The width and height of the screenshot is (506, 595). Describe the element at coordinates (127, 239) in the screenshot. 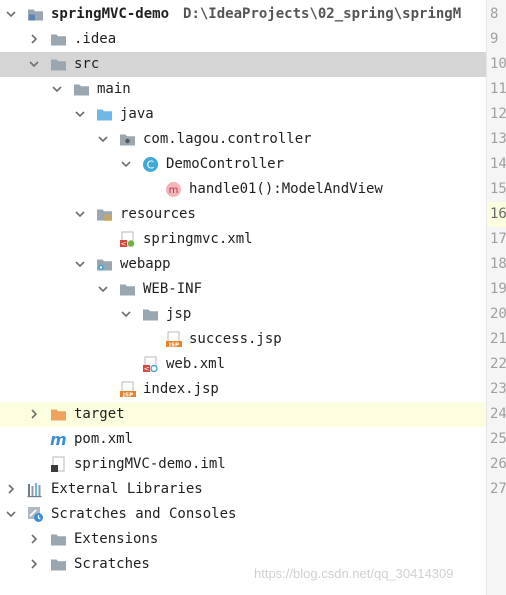

I see `spring-xml-icon: <` at that location.